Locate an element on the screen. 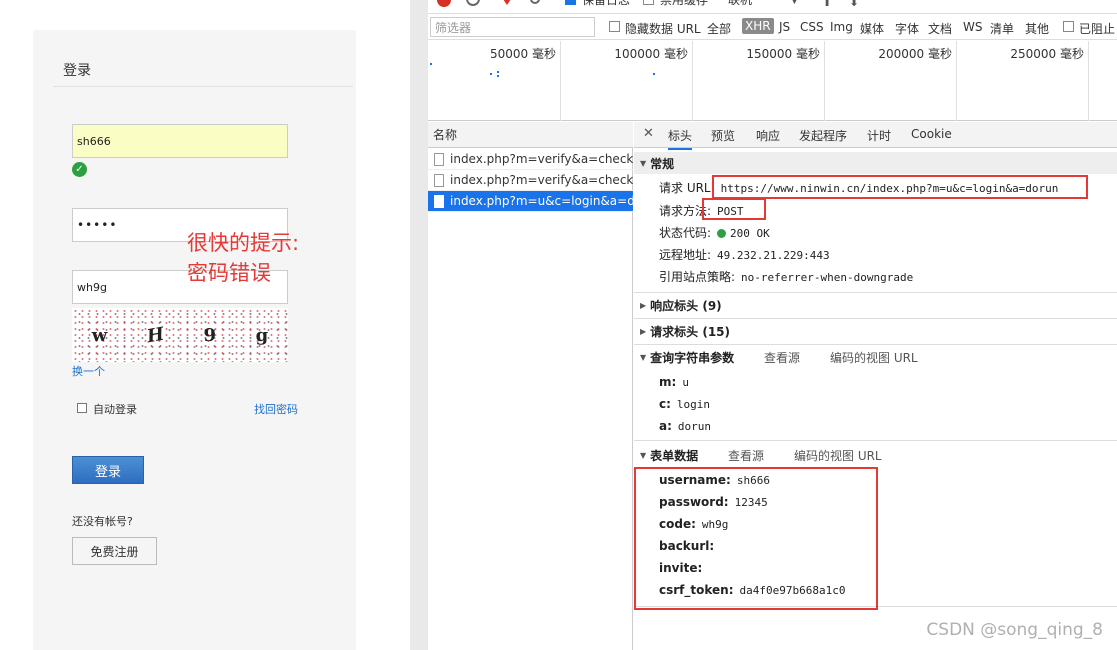  type-filter-all: 全部 is located at coordinates (719, 28).